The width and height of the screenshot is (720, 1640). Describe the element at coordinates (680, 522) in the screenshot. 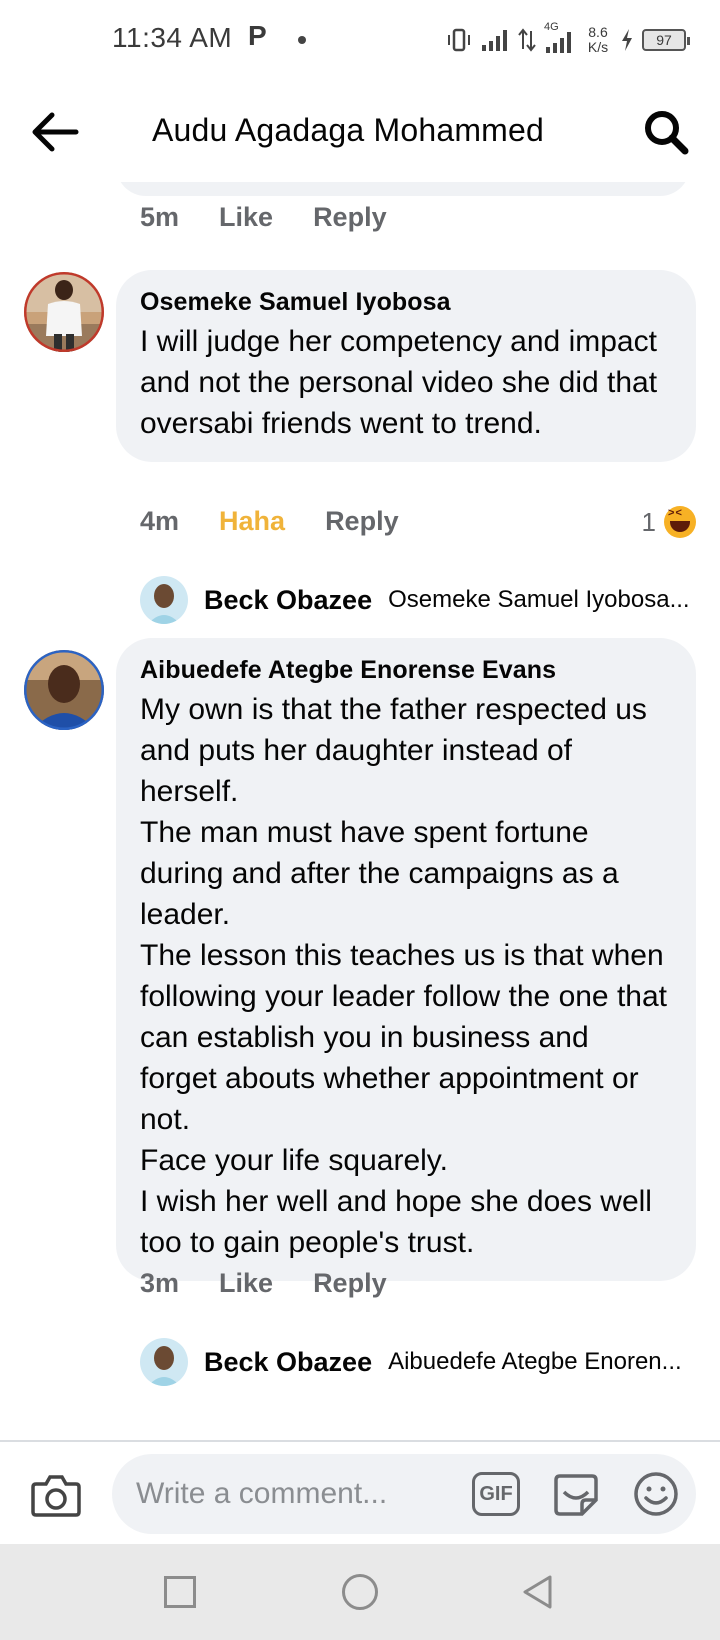

I see `haha-emoji-icon` at that location.